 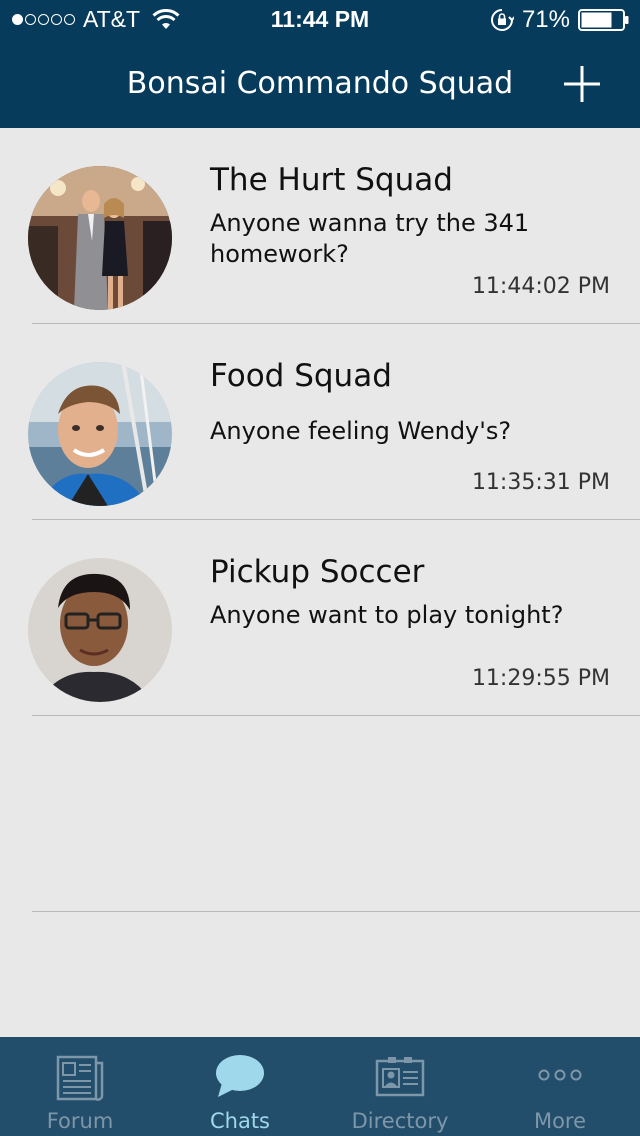 I want to click on contact-card-icon, so click(x=400, y=1077).